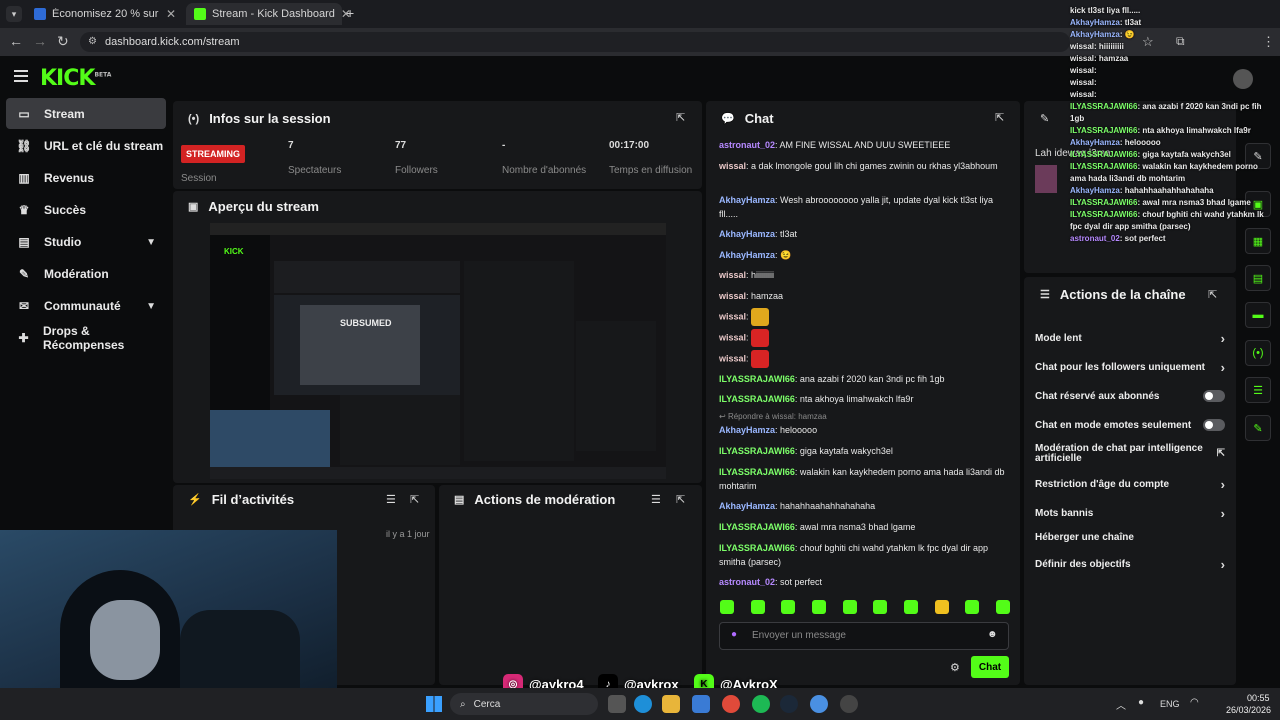 The width and height of the screenshot is (1280, 720). I want to click on sidebar-item-studio: ▤ Studio ▼, so click(86, 242).